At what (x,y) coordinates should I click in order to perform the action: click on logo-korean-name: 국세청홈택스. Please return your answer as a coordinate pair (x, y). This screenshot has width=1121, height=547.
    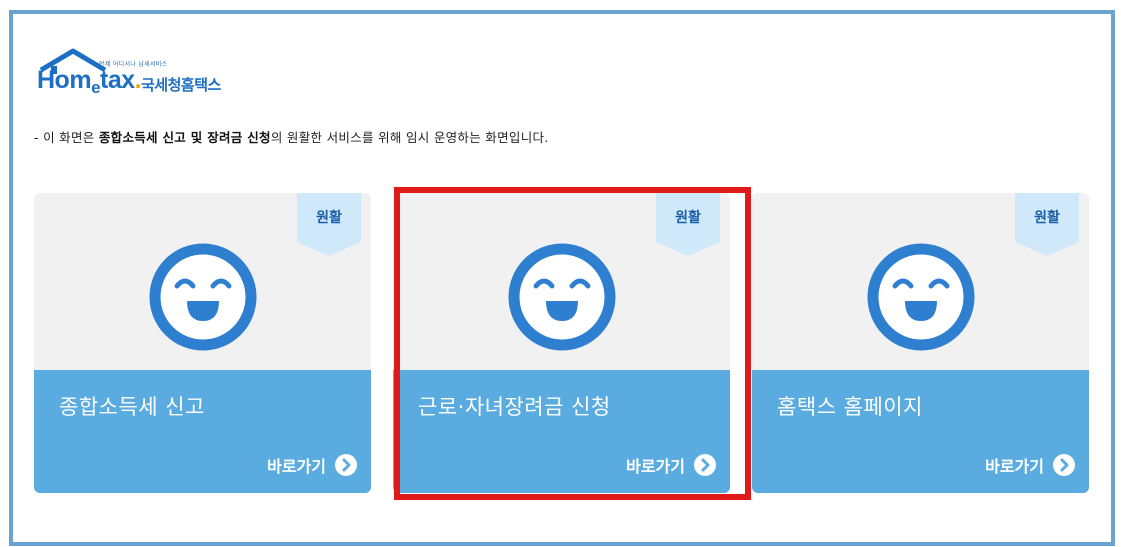
    Looking at the image, I should click on (181, 85).